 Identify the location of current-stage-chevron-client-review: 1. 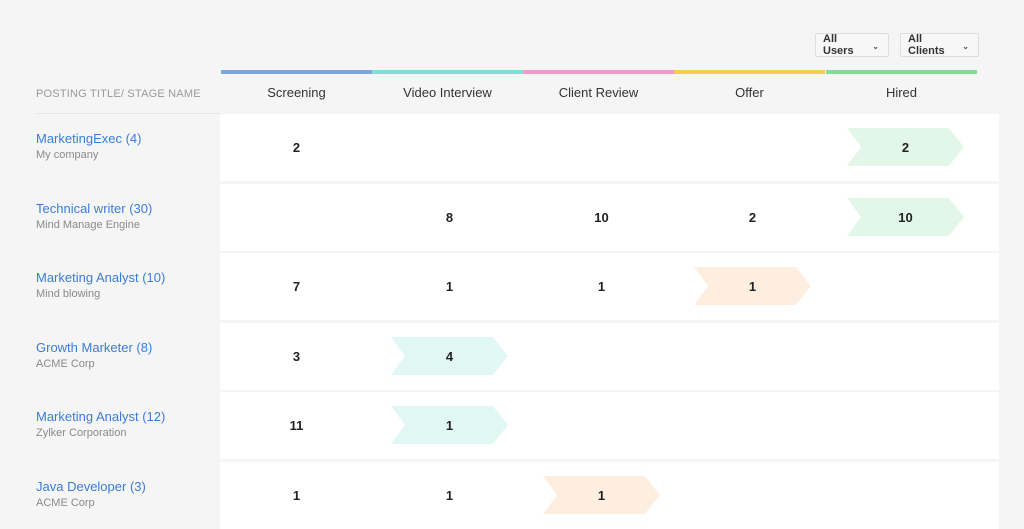
(601, 495).